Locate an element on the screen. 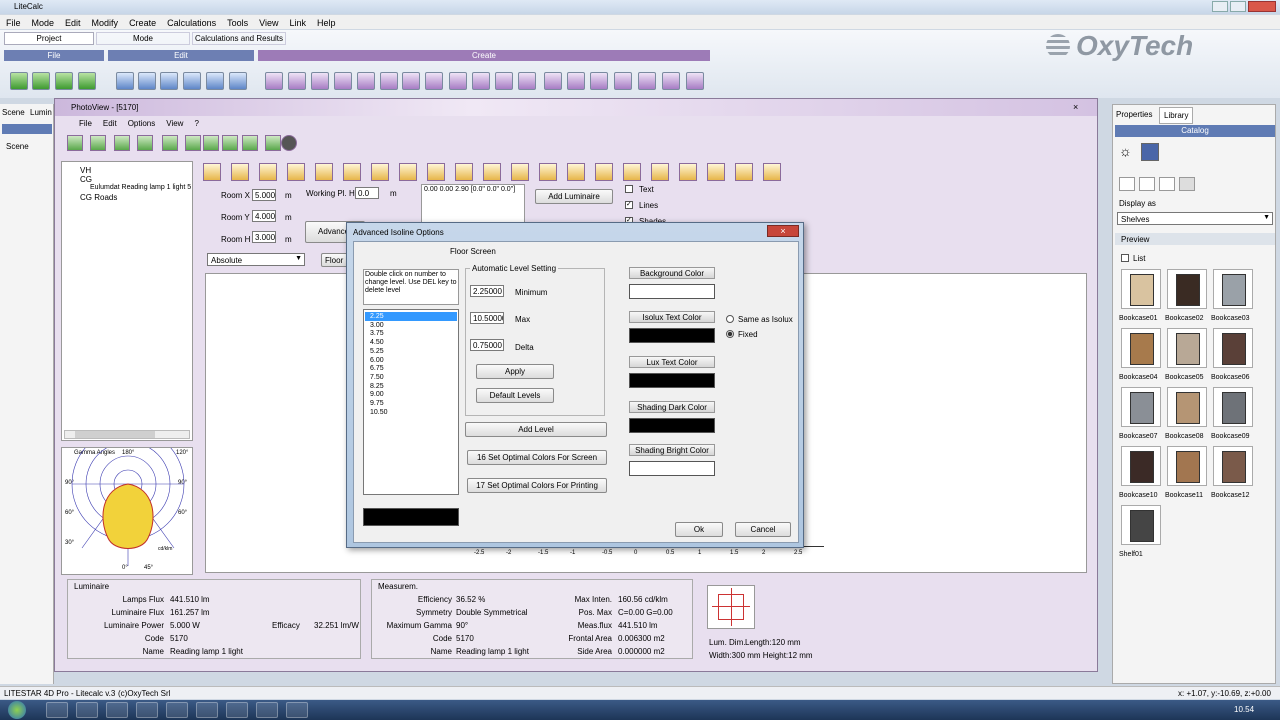 Image resolution: width=1280 pixels, height=720 pixels. library-item-label: Bookcase04 is located at coordinates (1138, 377).